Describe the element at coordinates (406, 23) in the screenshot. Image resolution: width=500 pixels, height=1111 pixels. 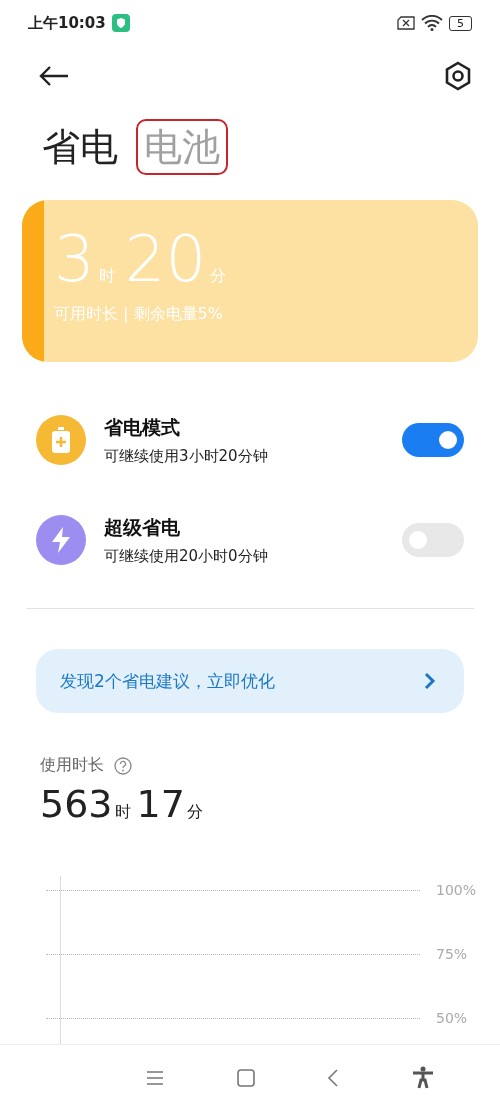
I see `sim-off-icon` at that location.